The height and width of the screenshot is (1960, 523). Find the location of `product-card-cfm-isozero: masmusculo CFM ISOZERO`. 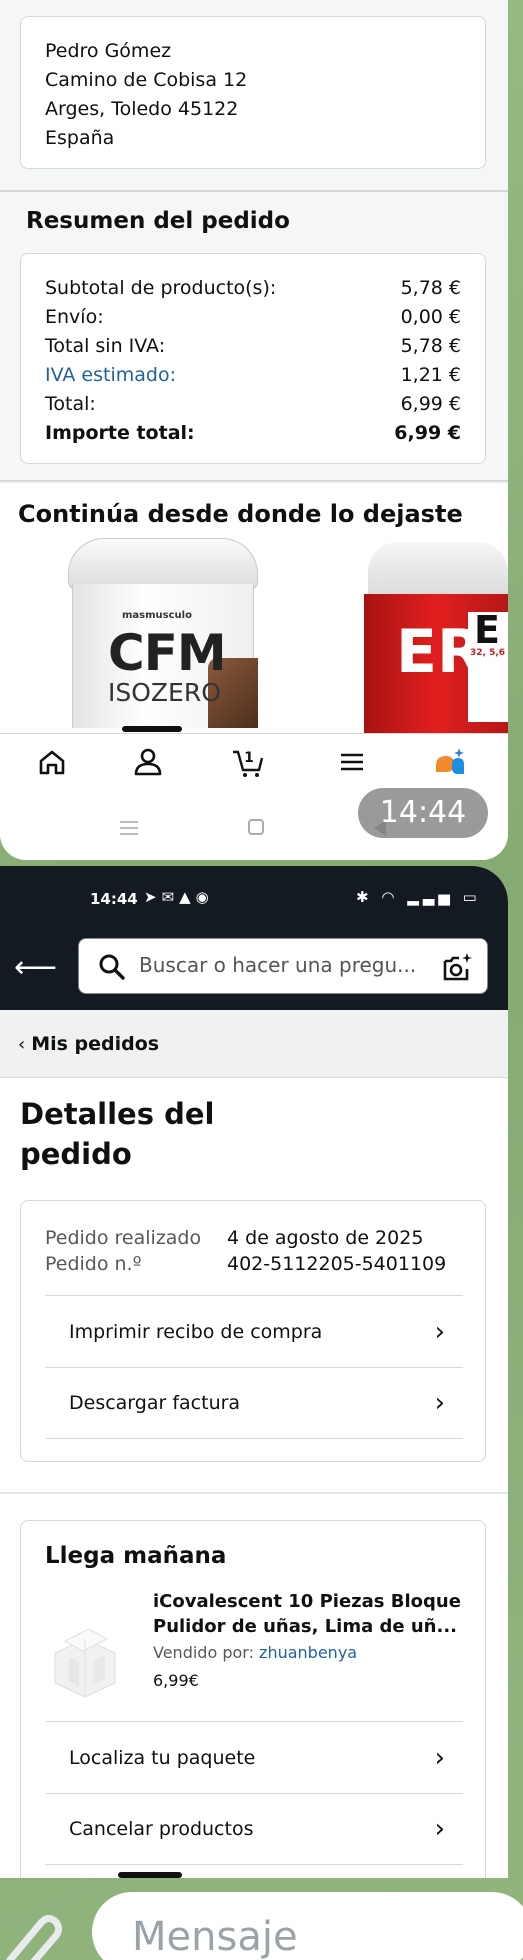

product-card-cfm-isozero: masmusculo CFM ISOZERO is located at coordinates (163, 633).